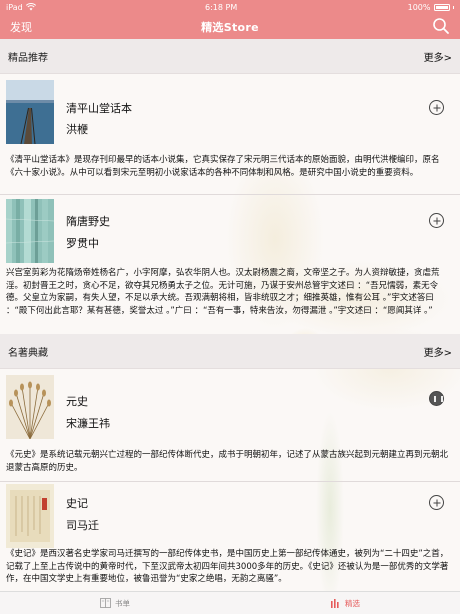 The width and height of the screenshot is (460, 614). What do you see at coordinates (99, 108) in the screenshot?
I see `book-title: 清平山堂话本` at bounding box center [99, 108].